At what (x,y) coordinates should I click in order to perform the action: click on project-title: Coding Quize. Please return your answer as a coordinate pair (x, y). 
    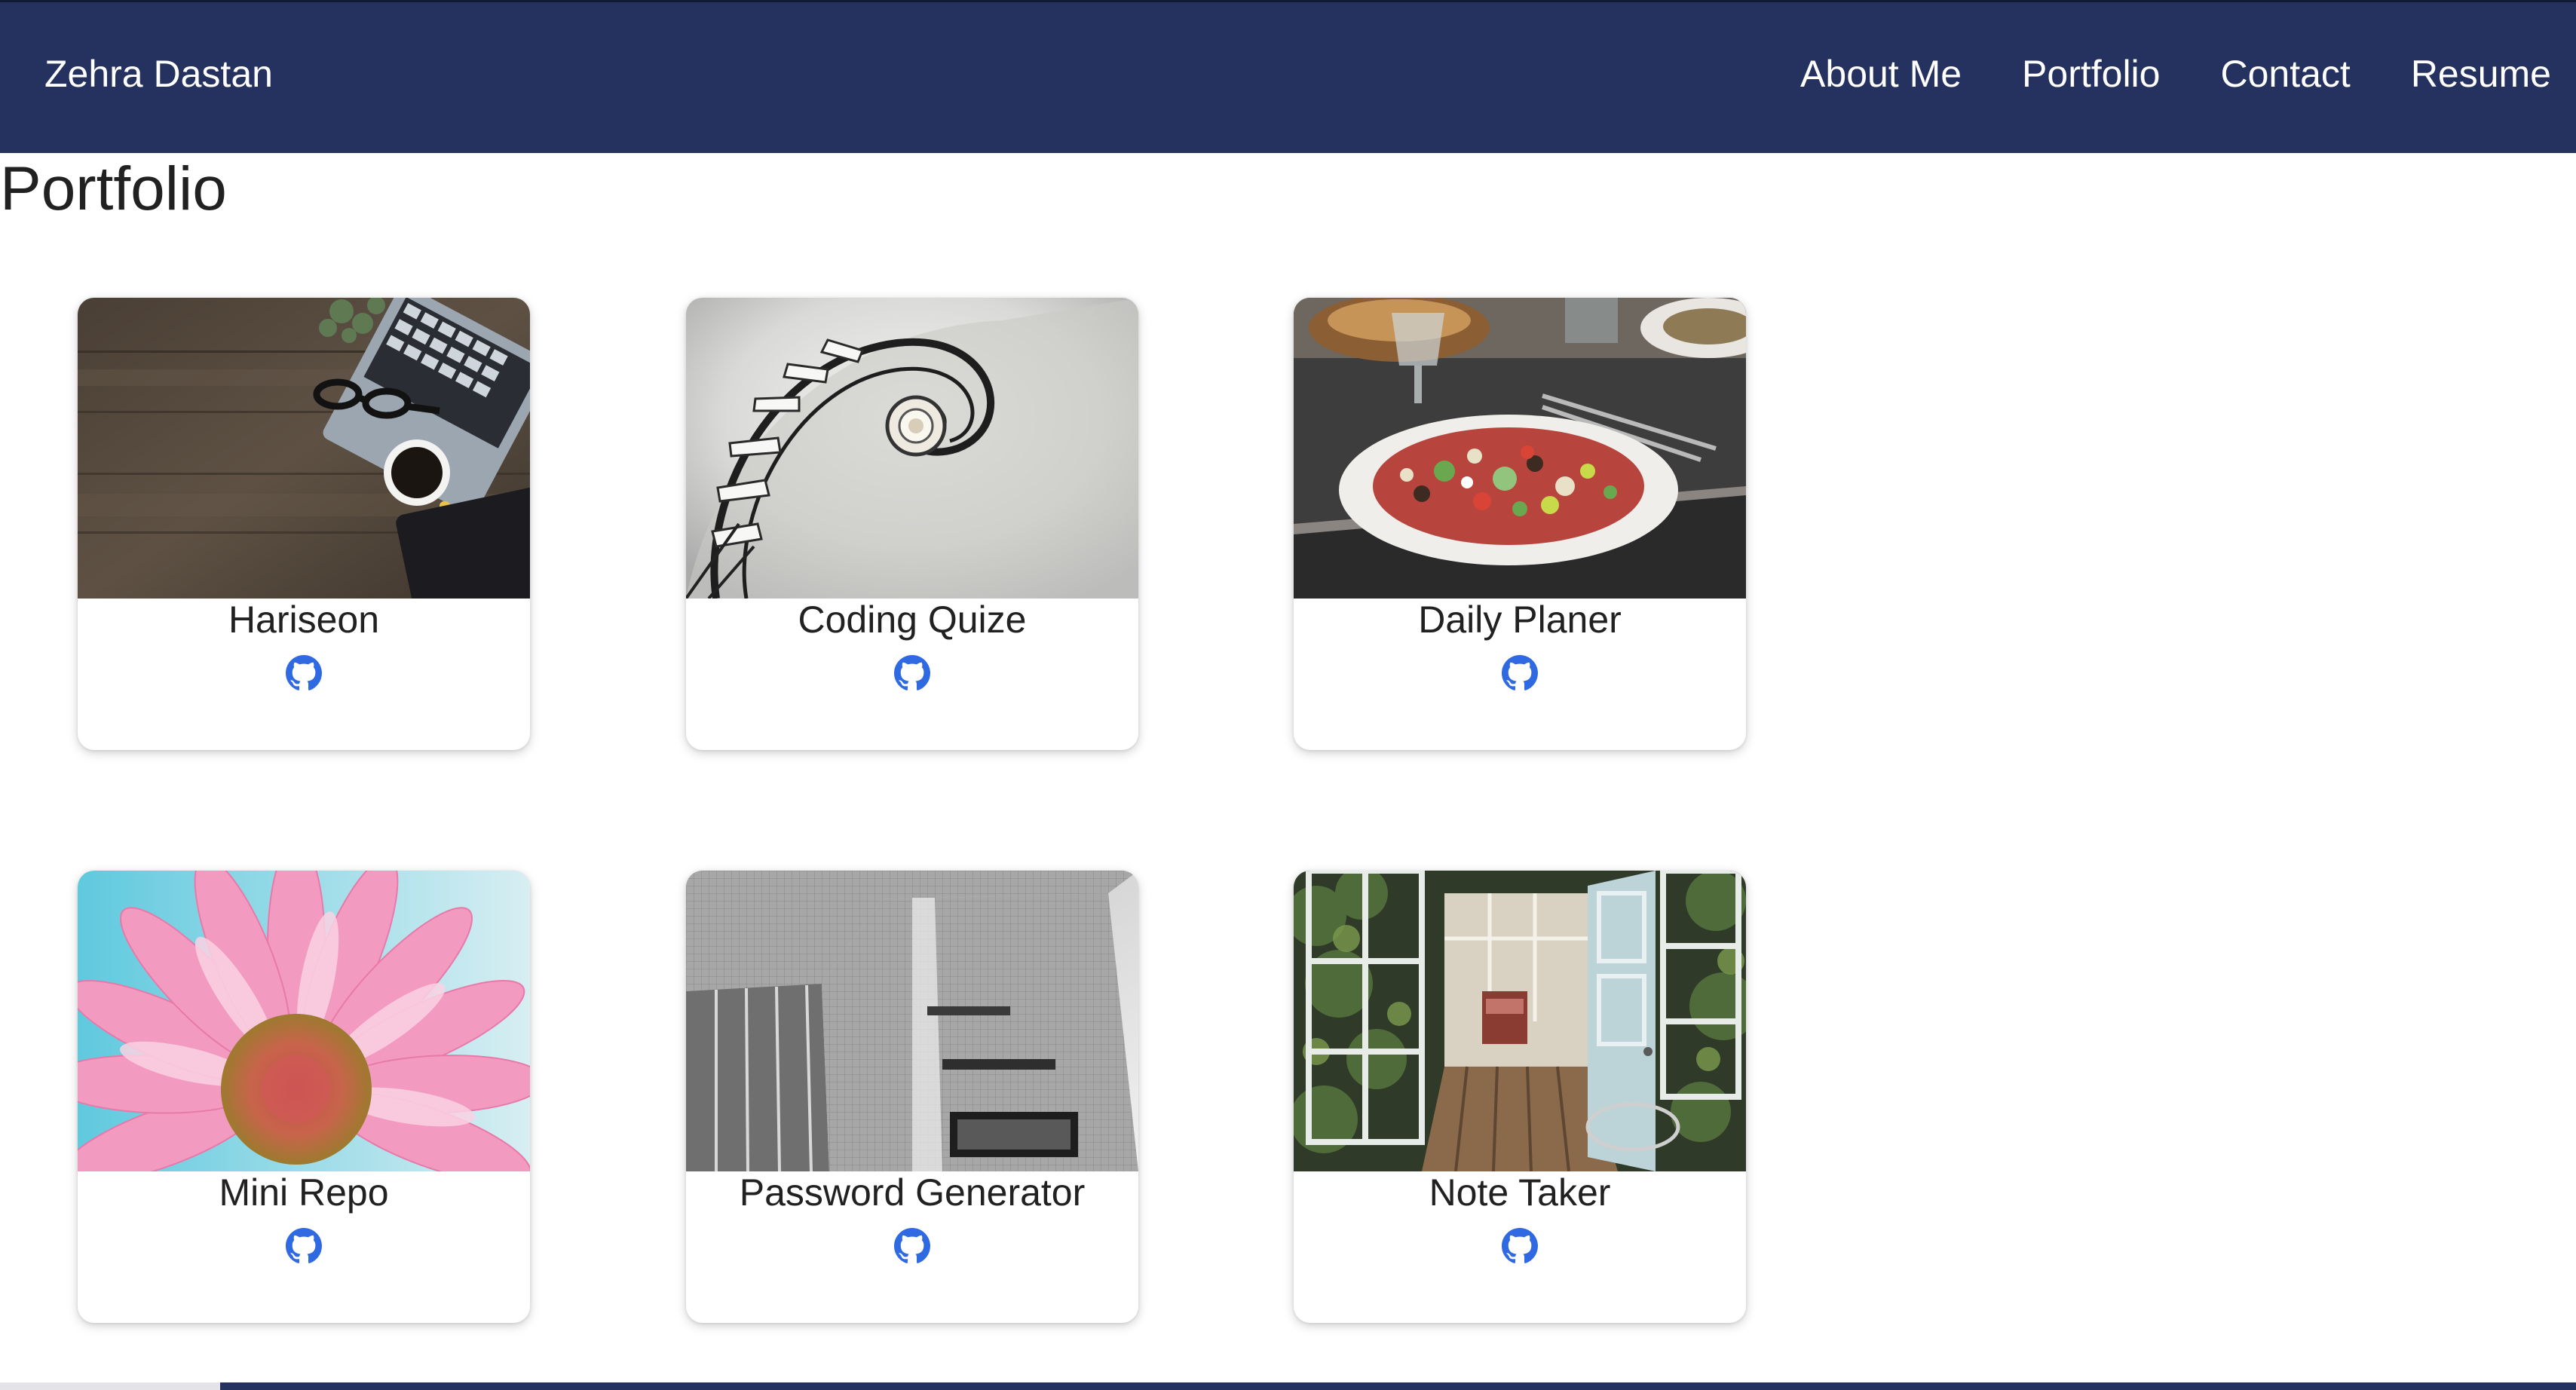
    Looking at the image, I should click on (912, 620).